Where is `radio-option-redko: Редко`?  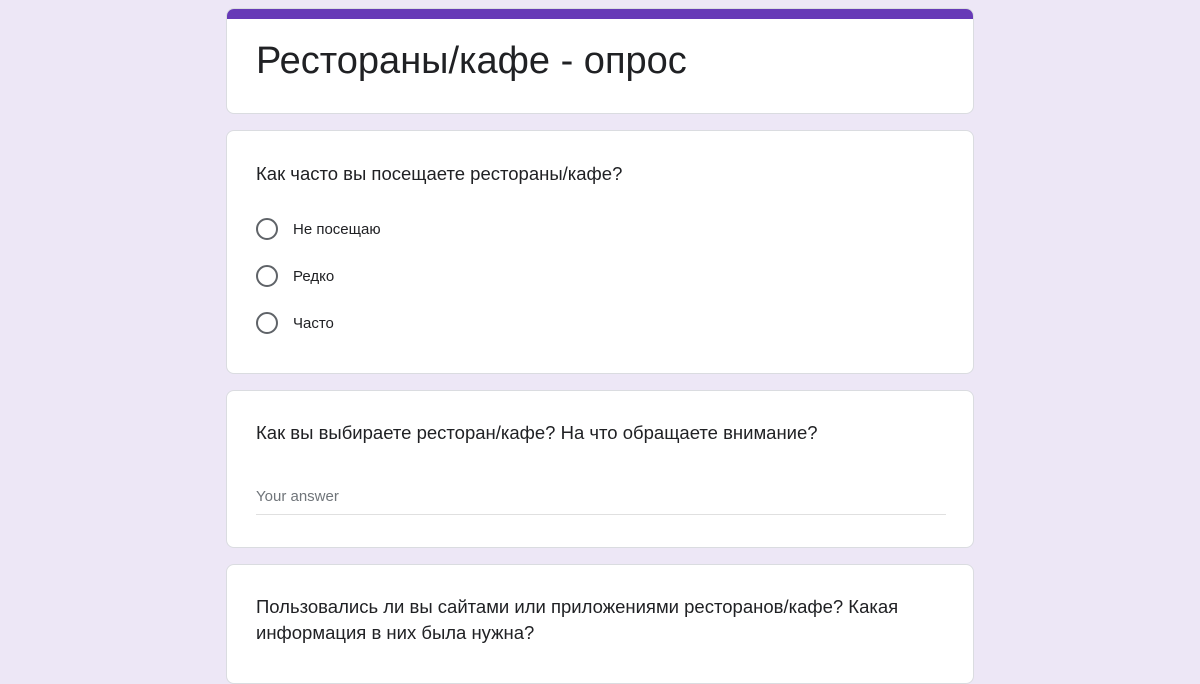
radio-option-redko: Редко is located at coordinates (318, 276).